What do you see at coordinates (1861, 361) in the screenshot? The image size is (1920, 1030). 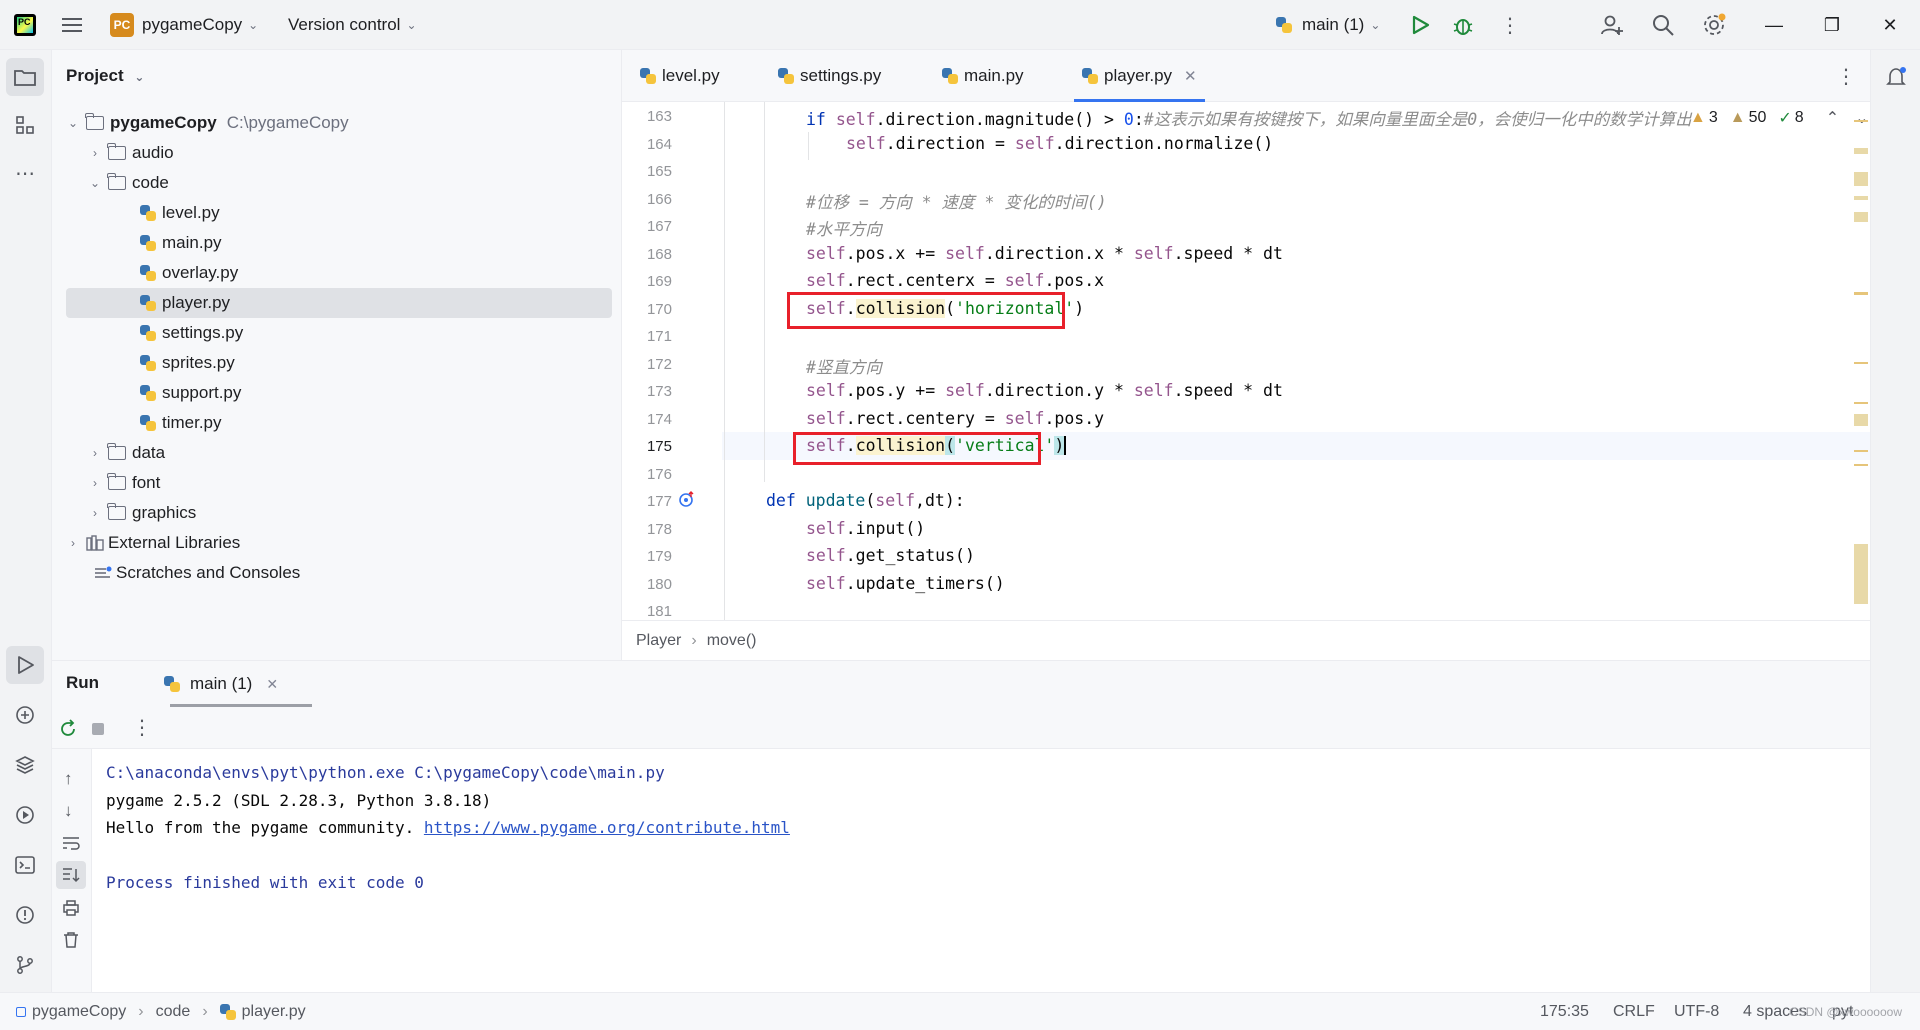 I see `editor-scrollbar` at bounding box center [1861, 361].